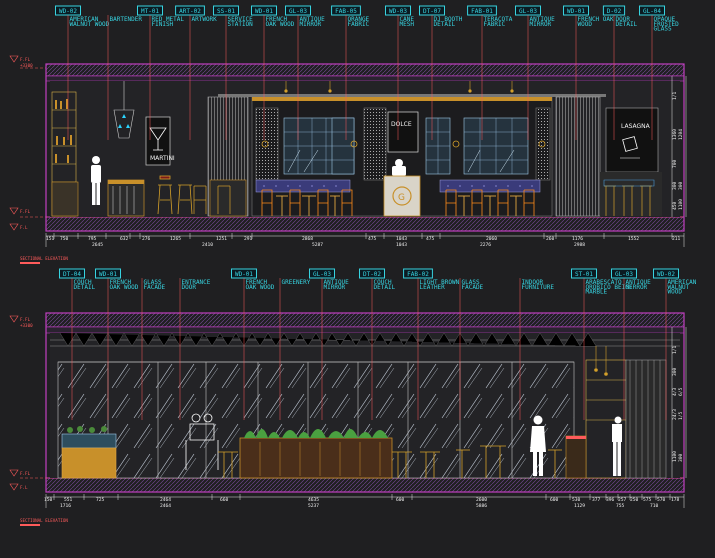 The image size is (715, 558). I want to click on lower-level-markers: F.FL +3300 F.FL F.L, so click(21, 403).